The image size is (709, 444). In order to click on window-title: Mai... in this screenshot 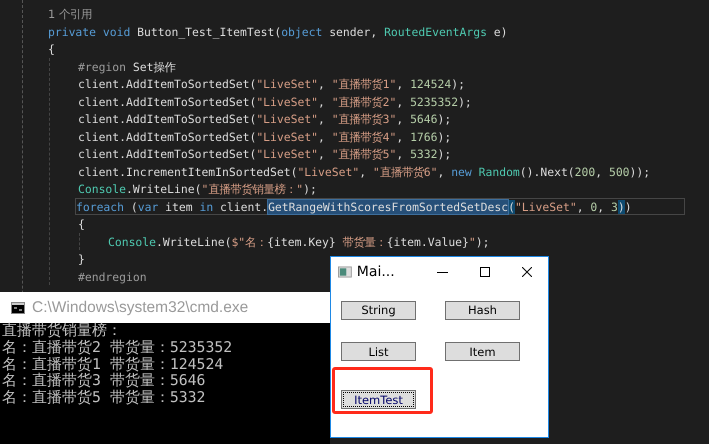, I will do `click(376, 272)`.